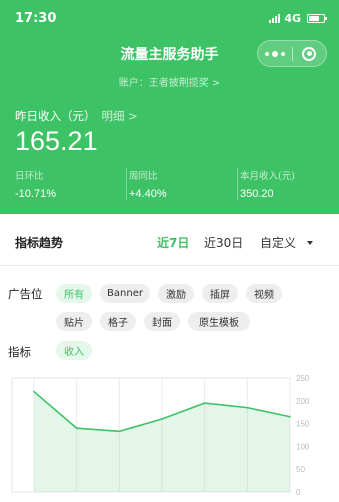 Image resolution: width=339 pixels, height=502 pixels. I want to click on metric-day-over-day: 日环比 -10.71%, so click(35, 184).